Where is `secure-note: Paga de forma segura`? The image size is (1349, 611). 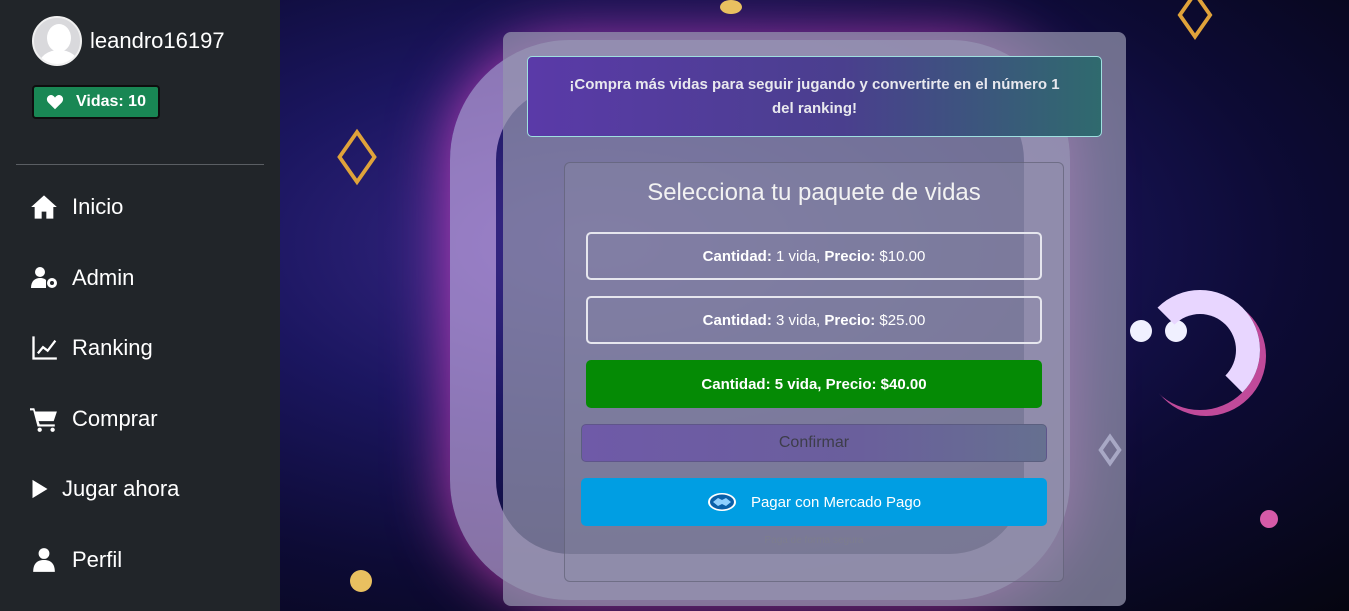 secure-note: Paga de forma segura is located at coordinates (814, 540).